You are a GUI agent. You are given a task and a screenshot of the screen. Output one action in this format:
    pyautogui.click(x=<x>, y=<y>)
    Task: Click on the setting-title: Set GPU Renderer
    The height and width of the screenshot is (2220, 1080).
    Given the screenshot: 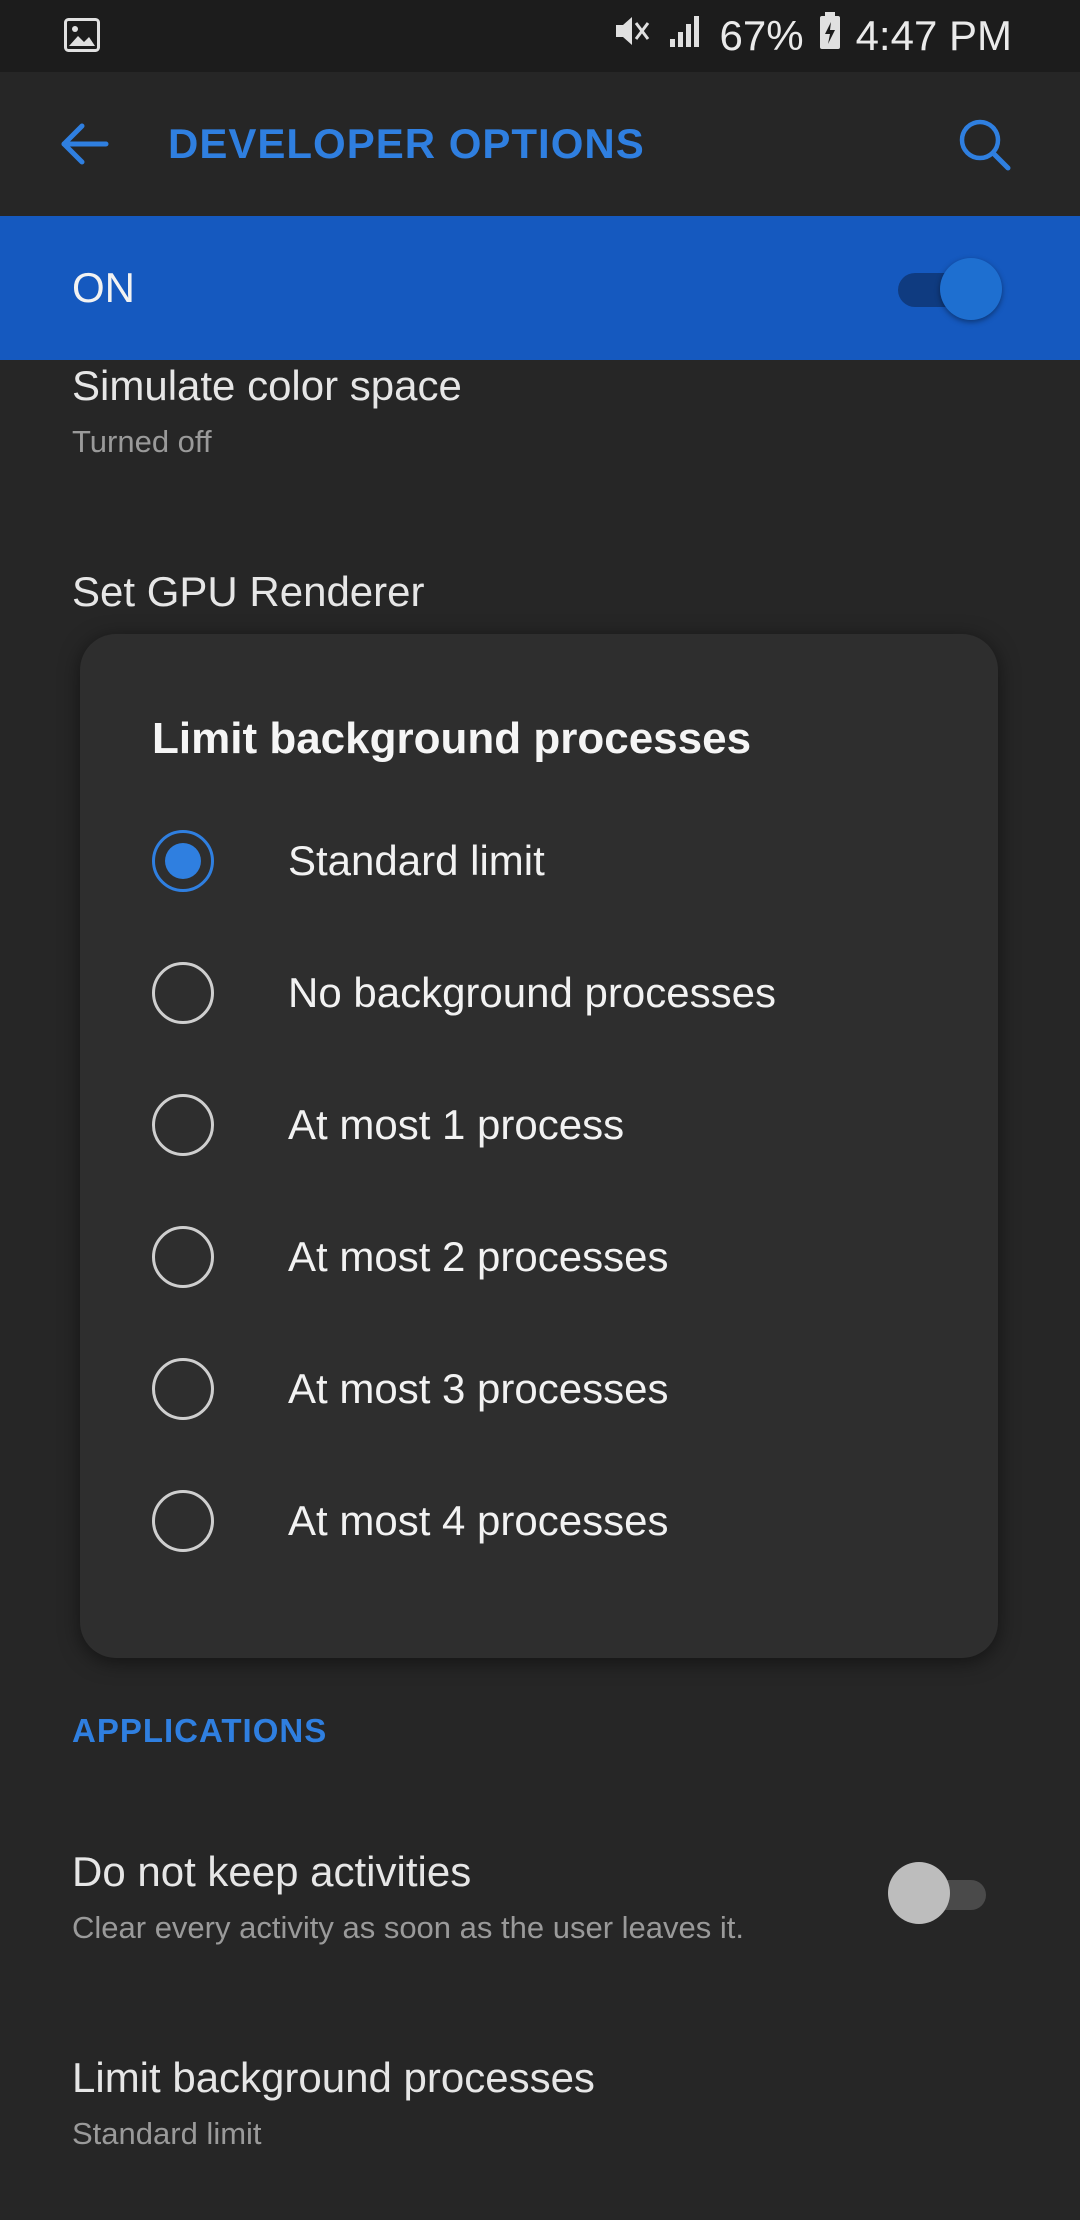 What is the action you would take?
    pyautogui.click(x=248, y=591)
    